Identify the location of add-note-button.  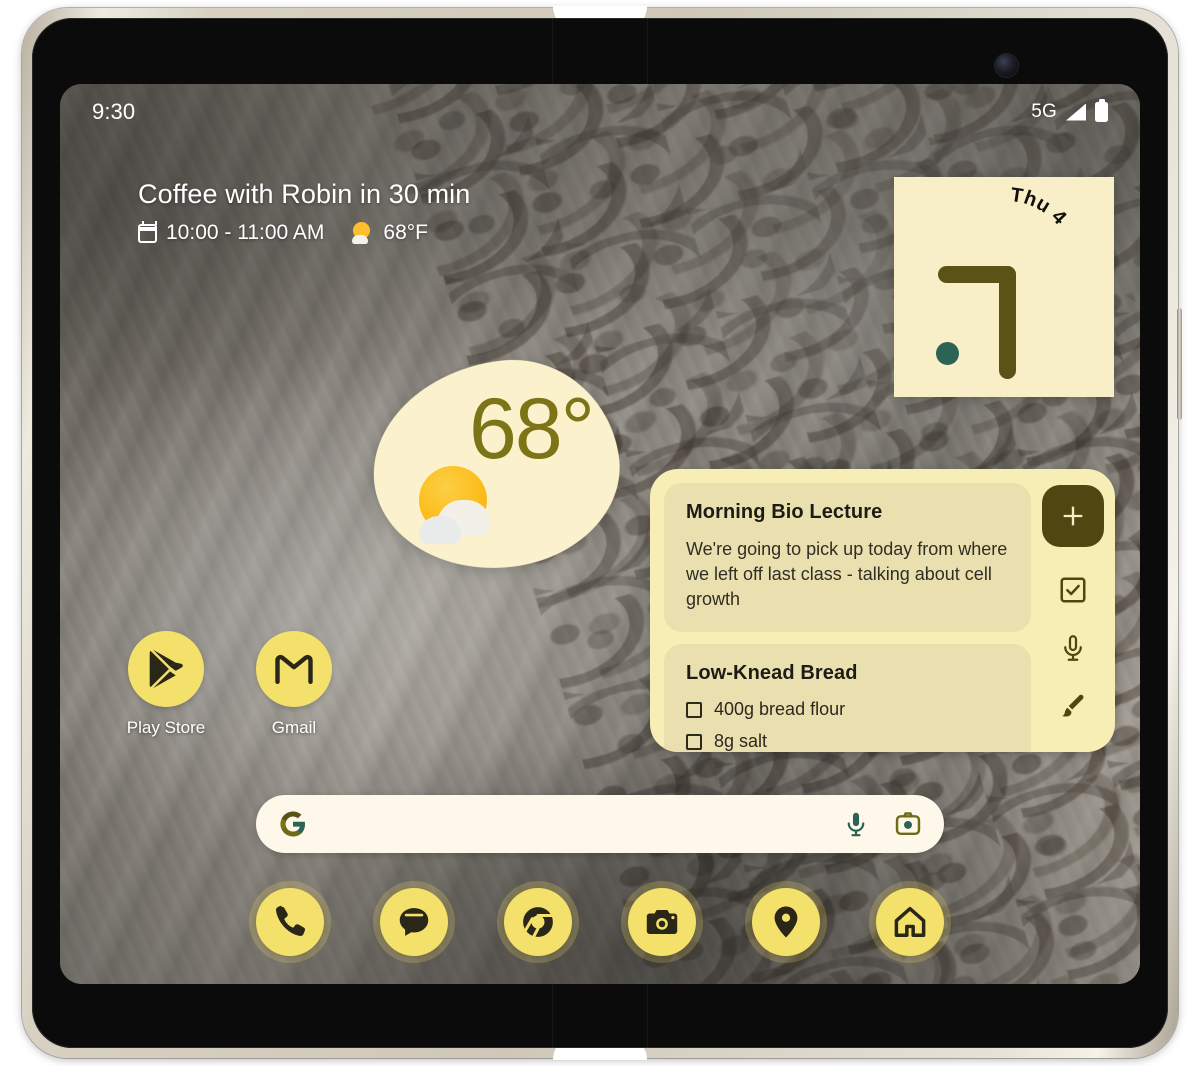
(1073, 516).